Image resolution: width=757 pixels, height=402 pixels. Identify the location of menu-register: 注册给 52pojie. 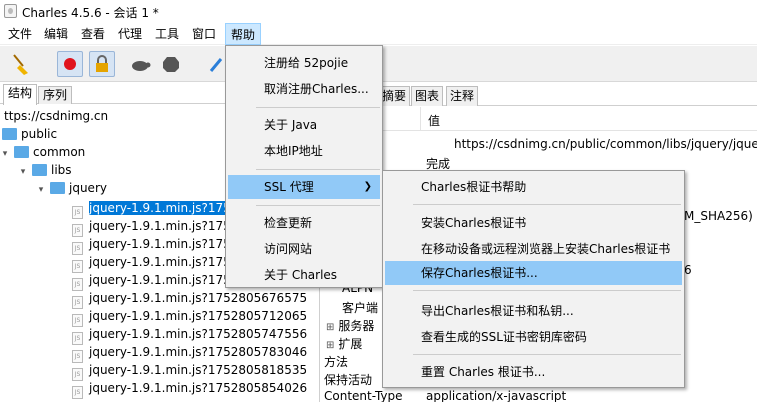
(304, 63).